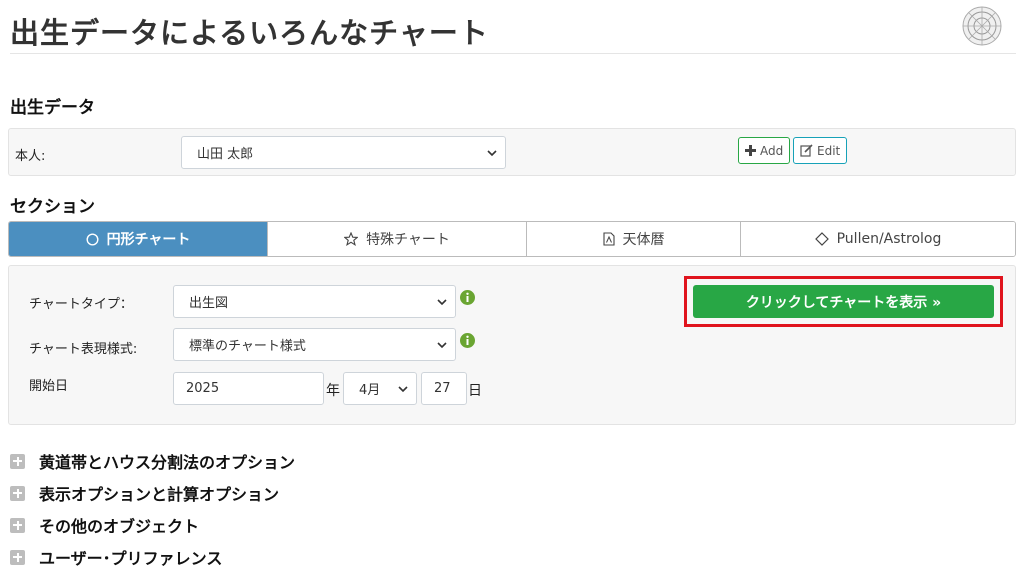 The image size is (1024, 582). I want to click on star-icon, so click(351, 239).